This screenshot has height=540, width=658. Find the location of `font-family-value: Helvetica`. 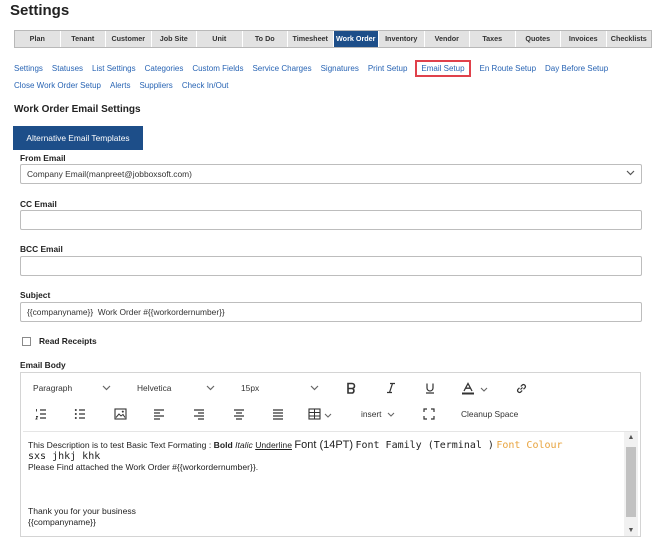

font-family-value: Helvetica is located at coordinates (154, 388).